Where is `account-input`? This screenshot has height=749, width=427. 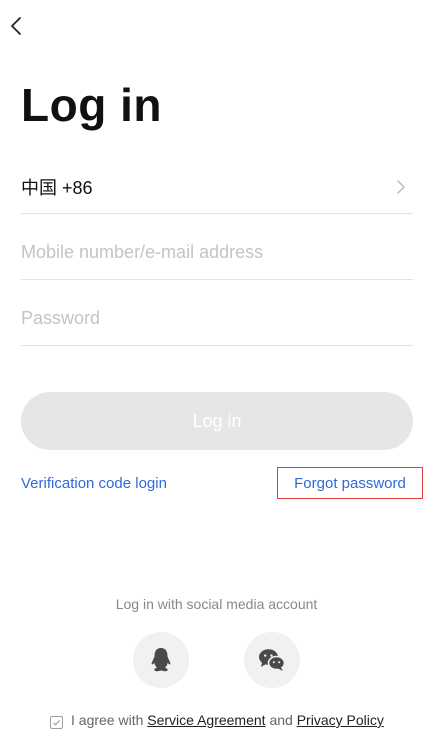
account-input is located at coordinates (217, 252).